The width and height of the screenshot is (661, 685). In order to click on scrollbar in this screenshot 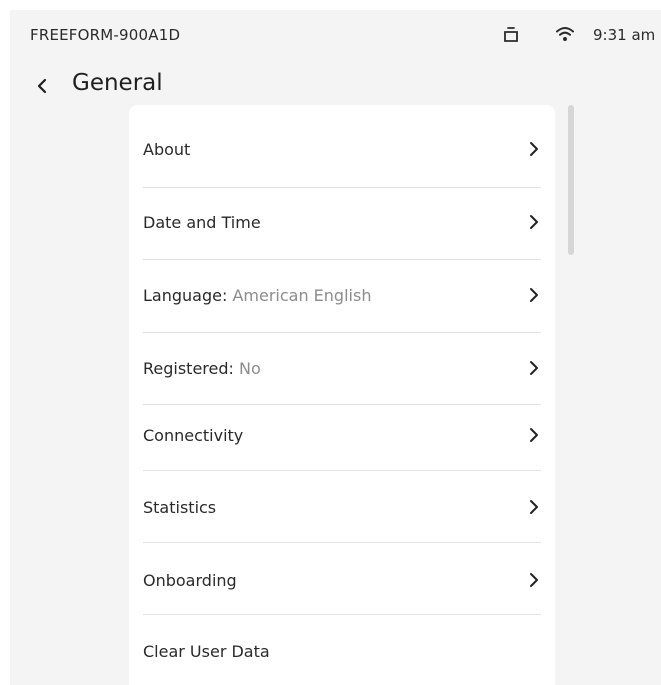, I will do `click(571, 390)`.